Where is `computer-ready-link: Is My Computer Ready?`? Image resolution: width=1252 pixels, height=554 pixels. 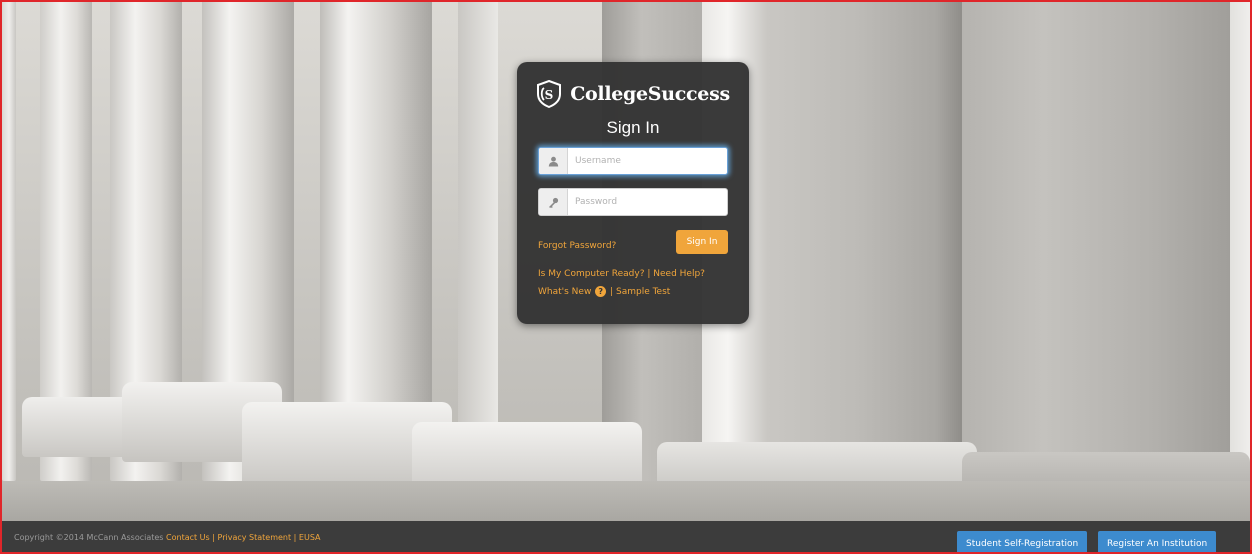
computer-ready-link: Is My Computer Ready? is located at coordinates (591, 274).